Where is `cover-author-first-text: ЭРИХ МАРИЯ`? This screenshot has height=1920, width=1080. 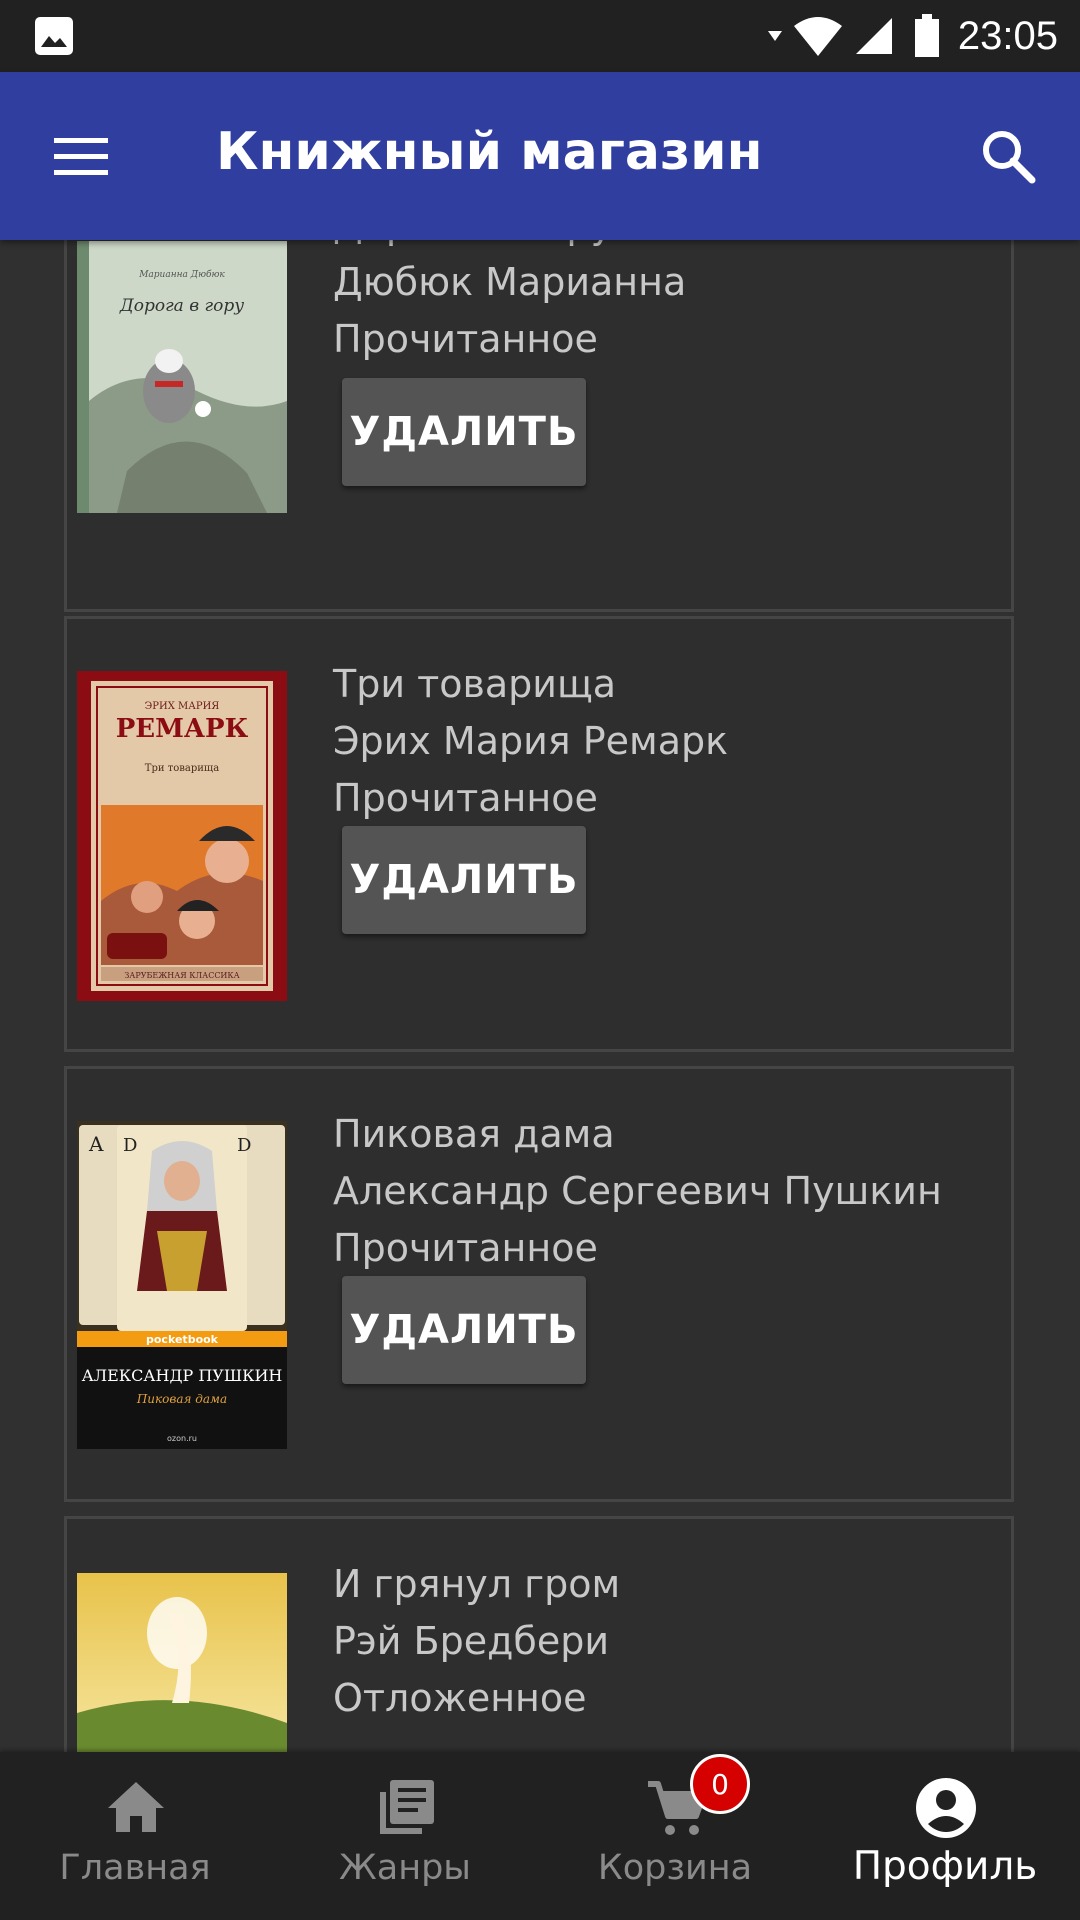
cover-author-first-text: ЭРИХ МАРИЯ is located at coordinates (182, 706).